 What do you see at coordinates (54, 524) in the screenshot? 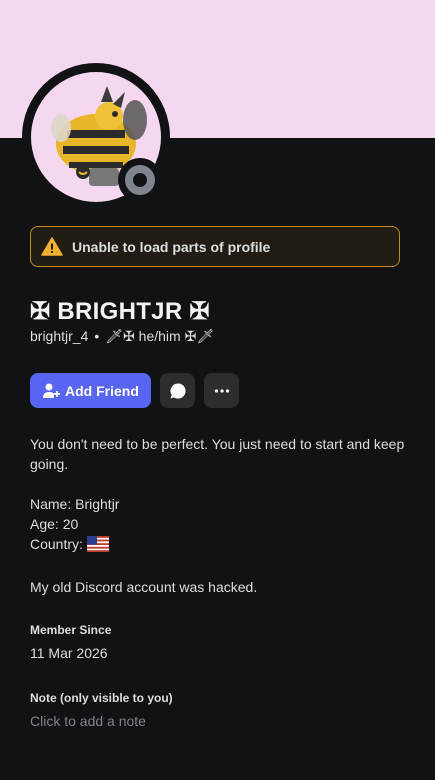
I see `bio-age: Age: 20` at bounding box center [54, 524].